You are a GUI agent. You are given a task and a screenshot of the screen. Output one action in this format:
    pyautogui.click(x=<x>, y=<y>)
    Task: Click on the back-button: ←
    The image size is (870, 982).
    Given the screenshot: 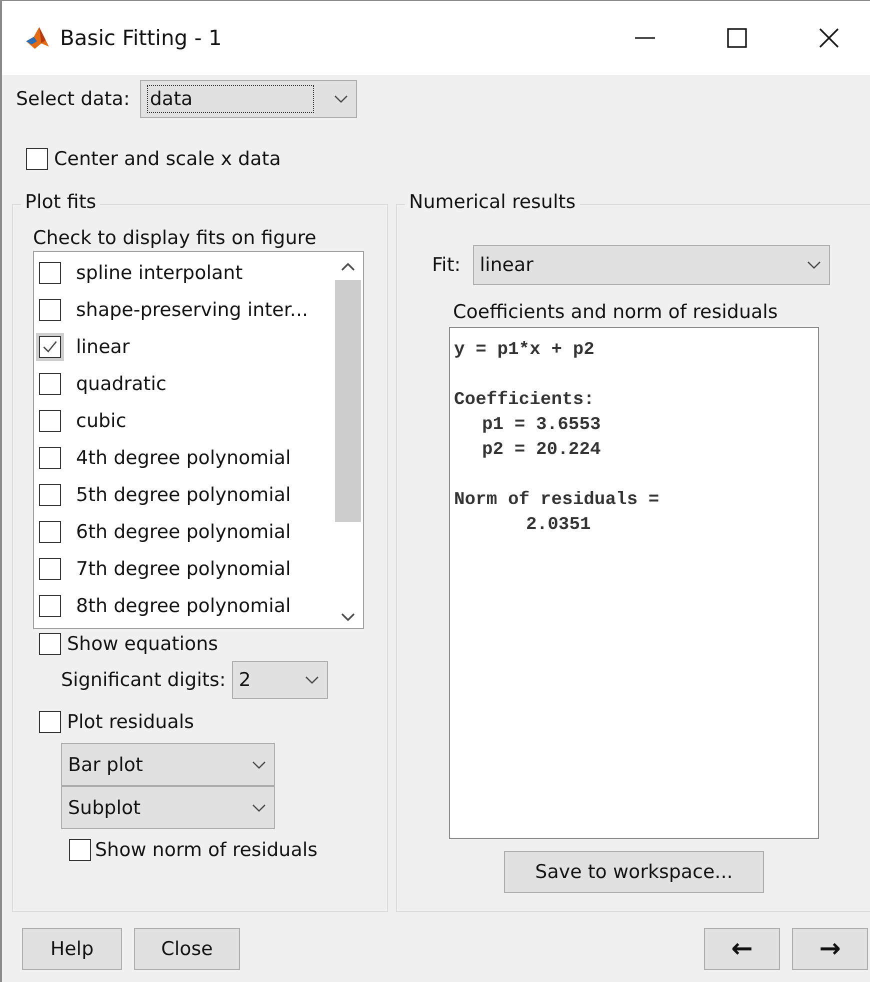 What is the action you would take?
    pyautogui.click(x=742, y=949)
    